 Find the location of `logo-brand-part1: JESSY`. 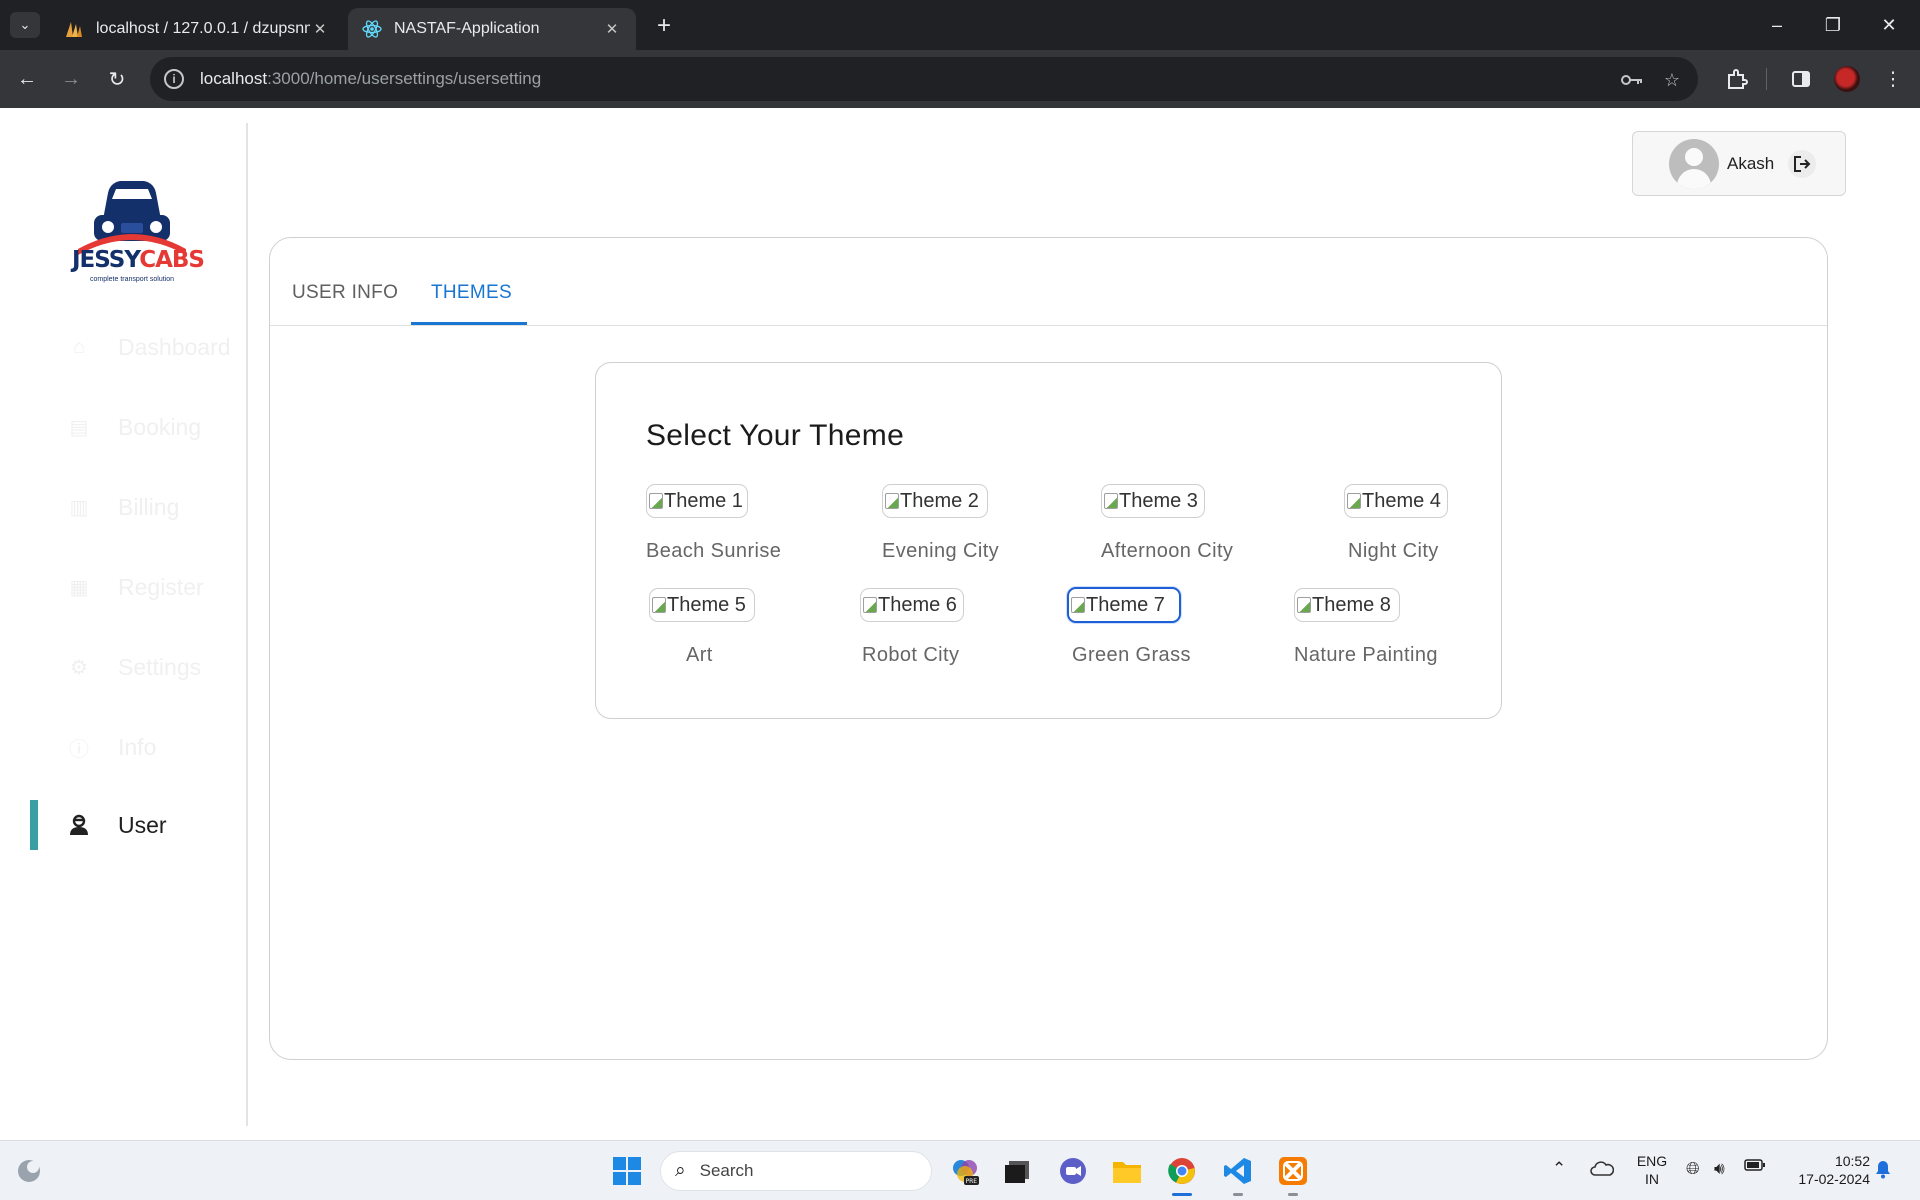

logo-brand-part1: JESSY is located at coordinates (106, 260).